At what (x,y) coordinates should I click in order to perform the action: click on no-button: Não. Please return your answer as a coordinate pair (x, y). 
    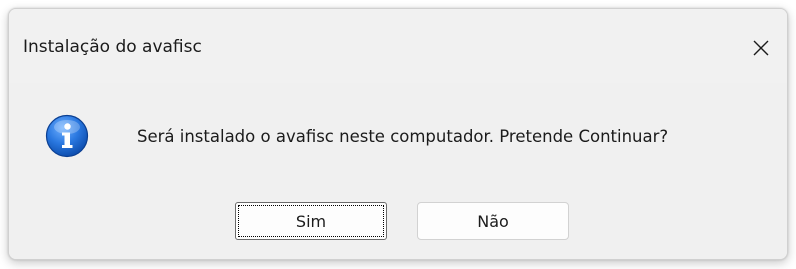
    Looking at the image, I should click on (493, 221).